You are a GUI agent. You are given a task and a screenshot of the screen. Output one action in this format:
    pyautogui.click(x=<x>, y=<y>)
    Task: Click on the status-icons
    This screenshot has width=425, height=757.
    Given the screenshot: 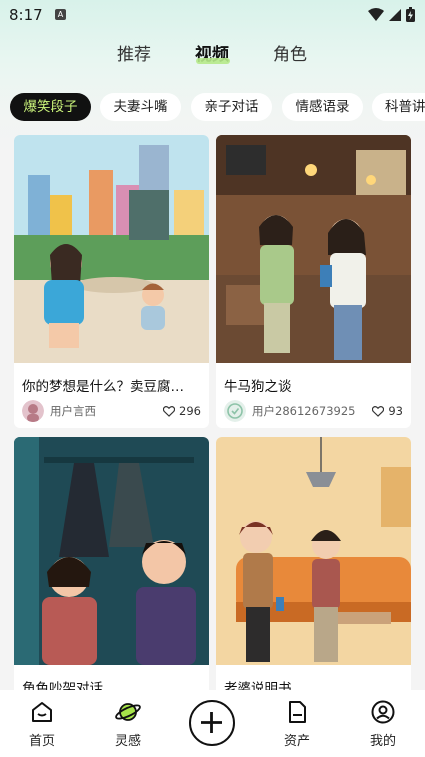 What is the action you would take?
    pyautogui.click(x=391, y=14)
    